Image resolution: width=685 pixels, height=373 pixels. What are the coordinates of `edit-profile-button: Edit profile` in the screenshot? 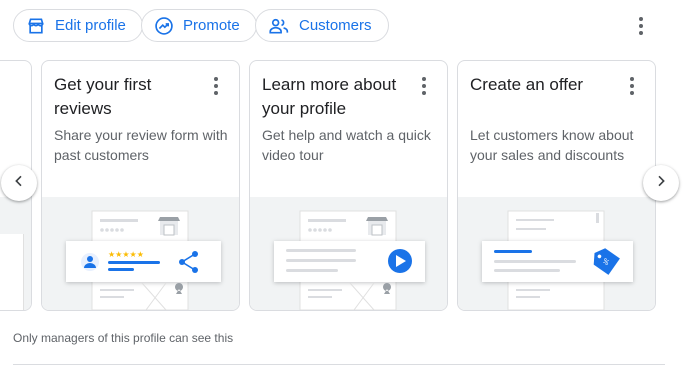 It's located at (78, 25).